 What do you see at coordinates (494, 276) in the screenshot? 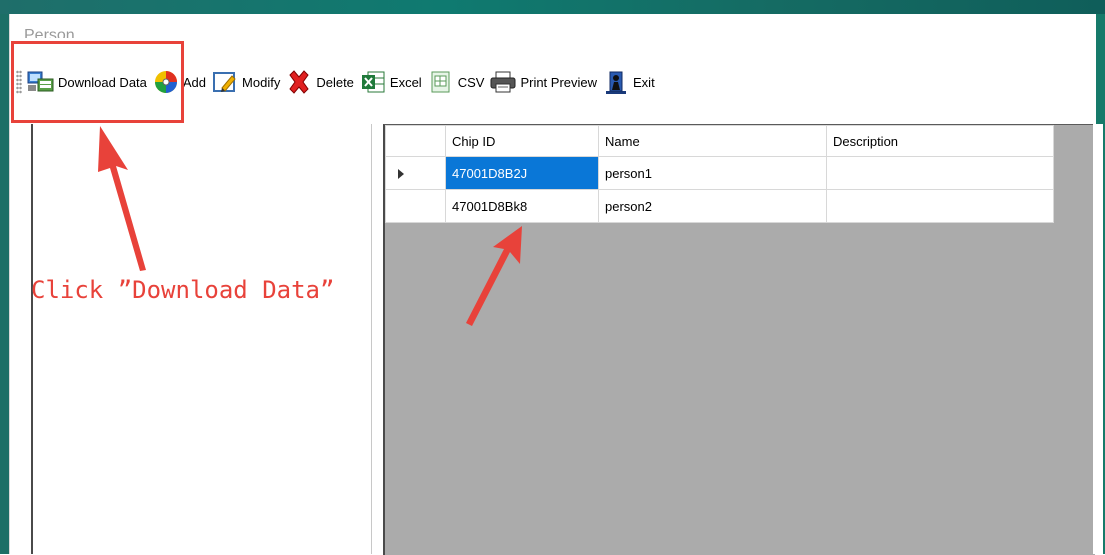
I see `arrow-to-chip-id-cell` at bounding box center [494, 276].